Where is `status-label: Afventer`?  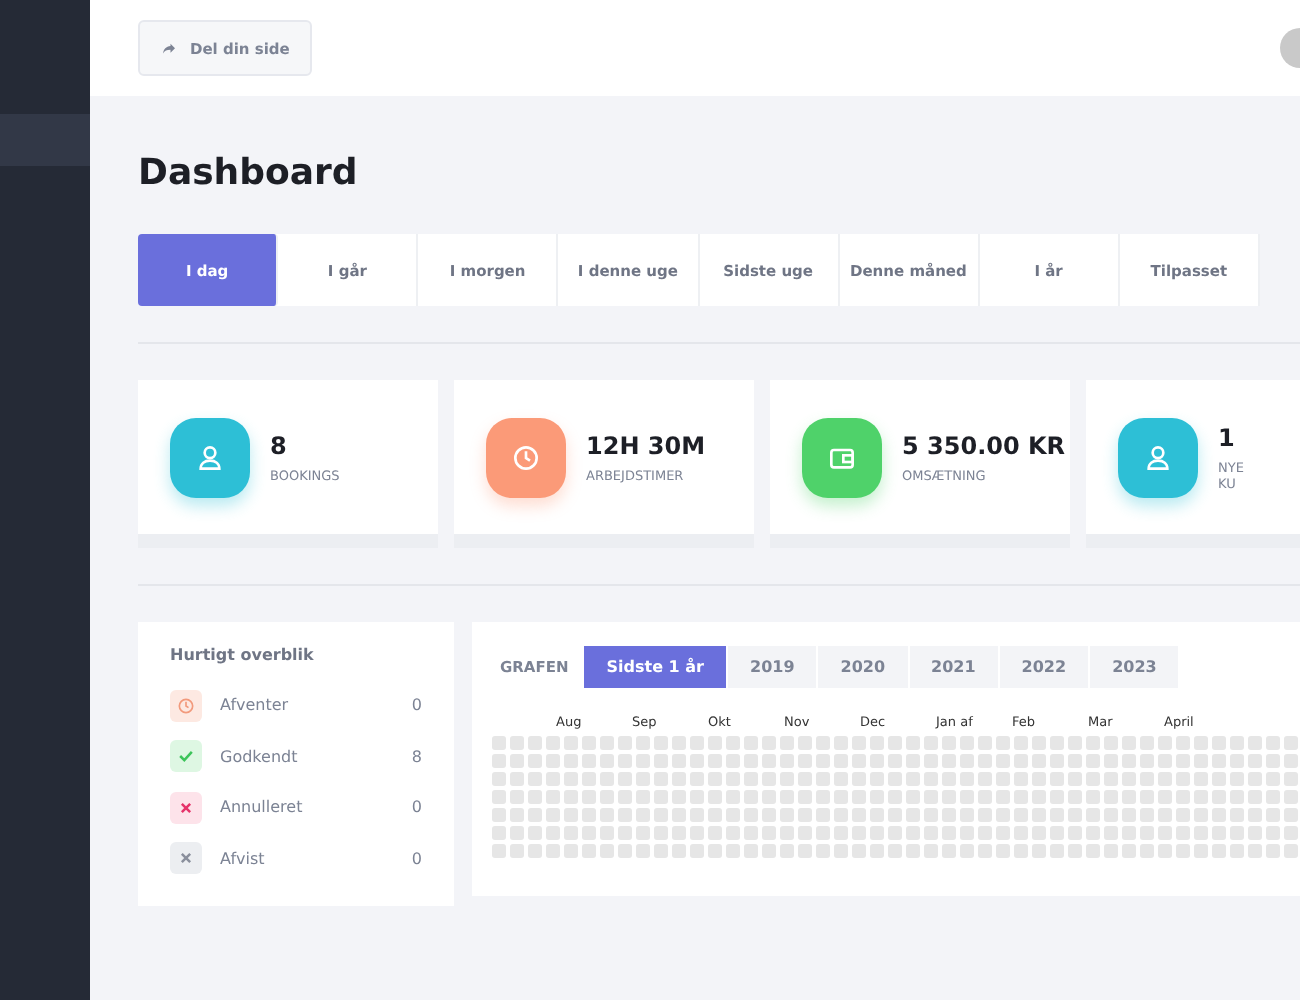 status-label: Afventer is located at coordinates (255, 705).